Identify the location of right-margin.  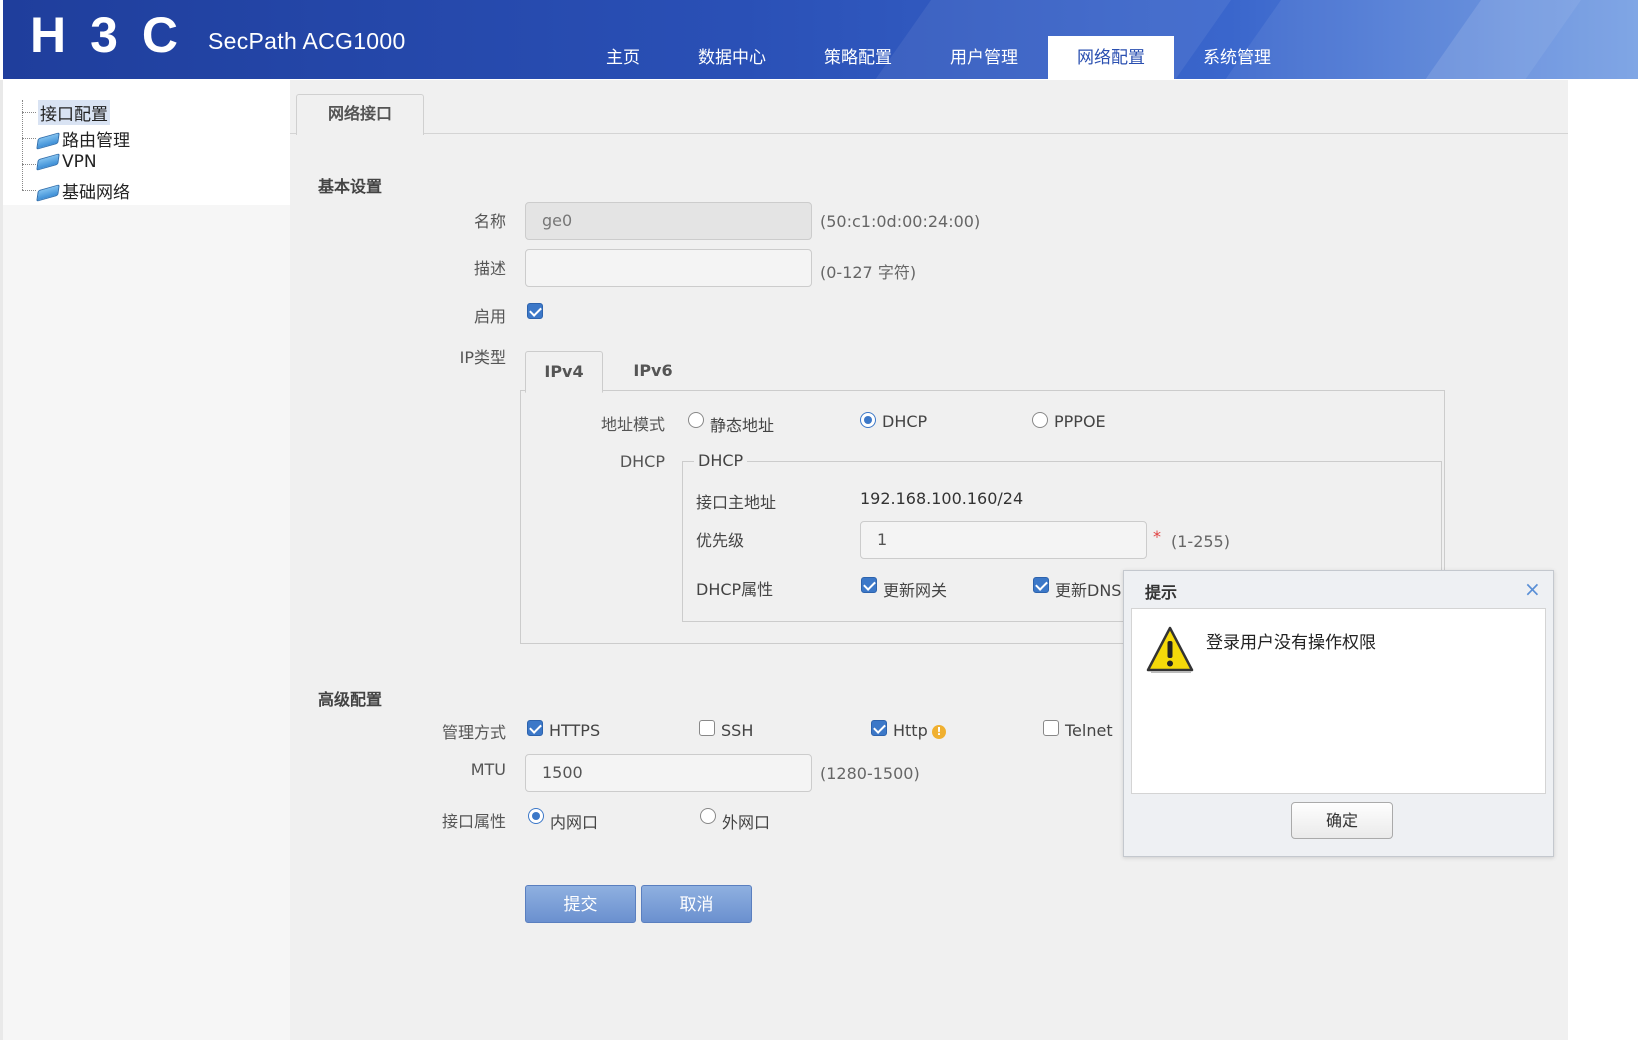
(1603, 560).